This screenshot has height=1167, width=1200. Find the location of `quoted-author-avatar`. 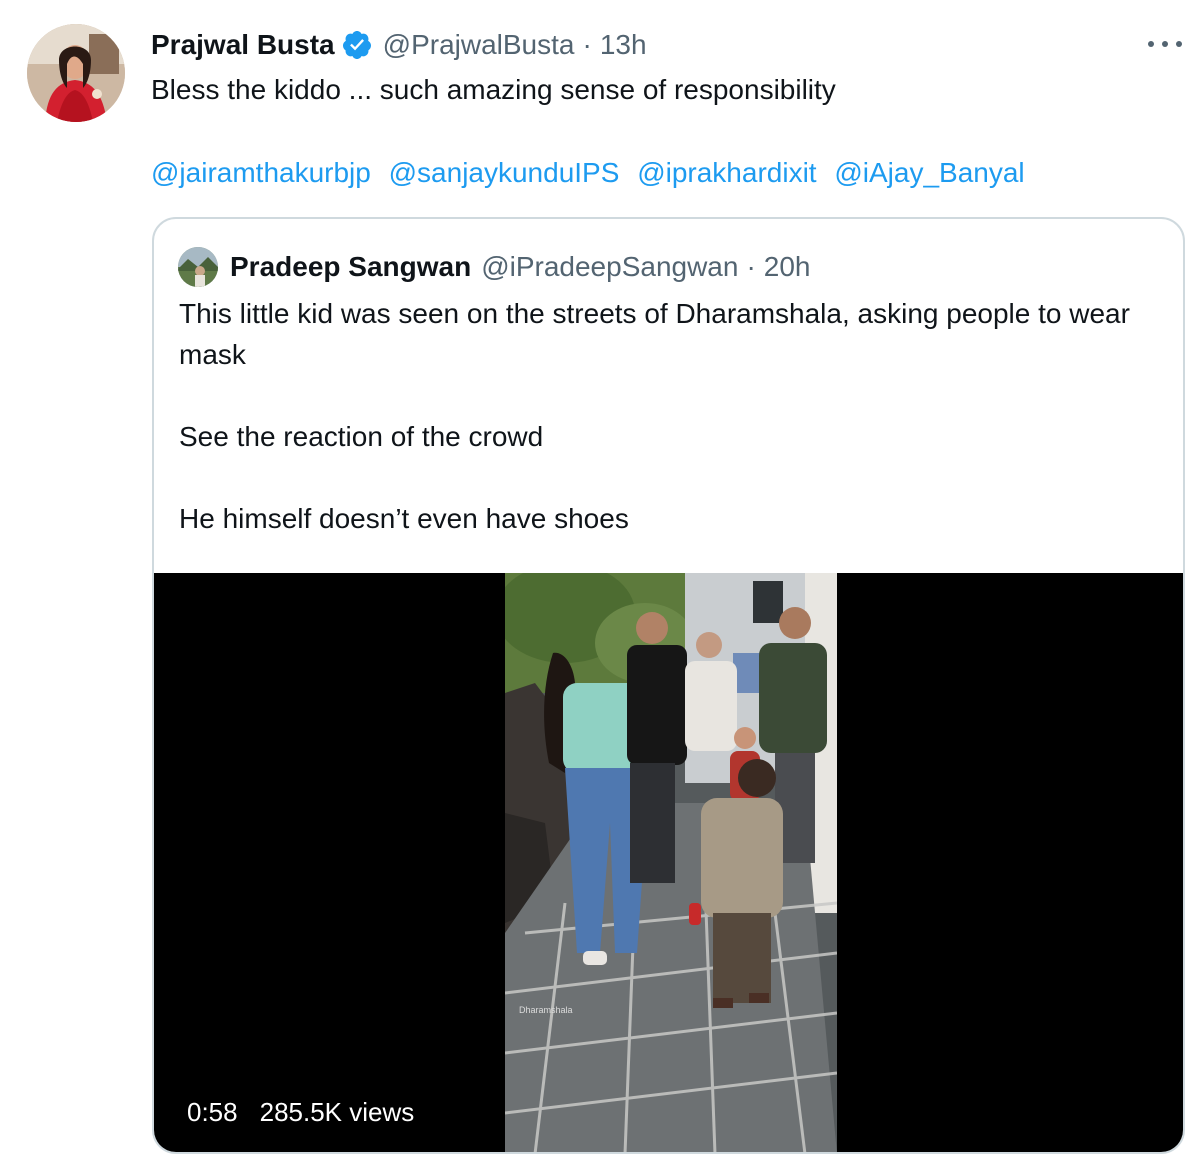

quoted-author-avatar is located at coordinates (198, 267).